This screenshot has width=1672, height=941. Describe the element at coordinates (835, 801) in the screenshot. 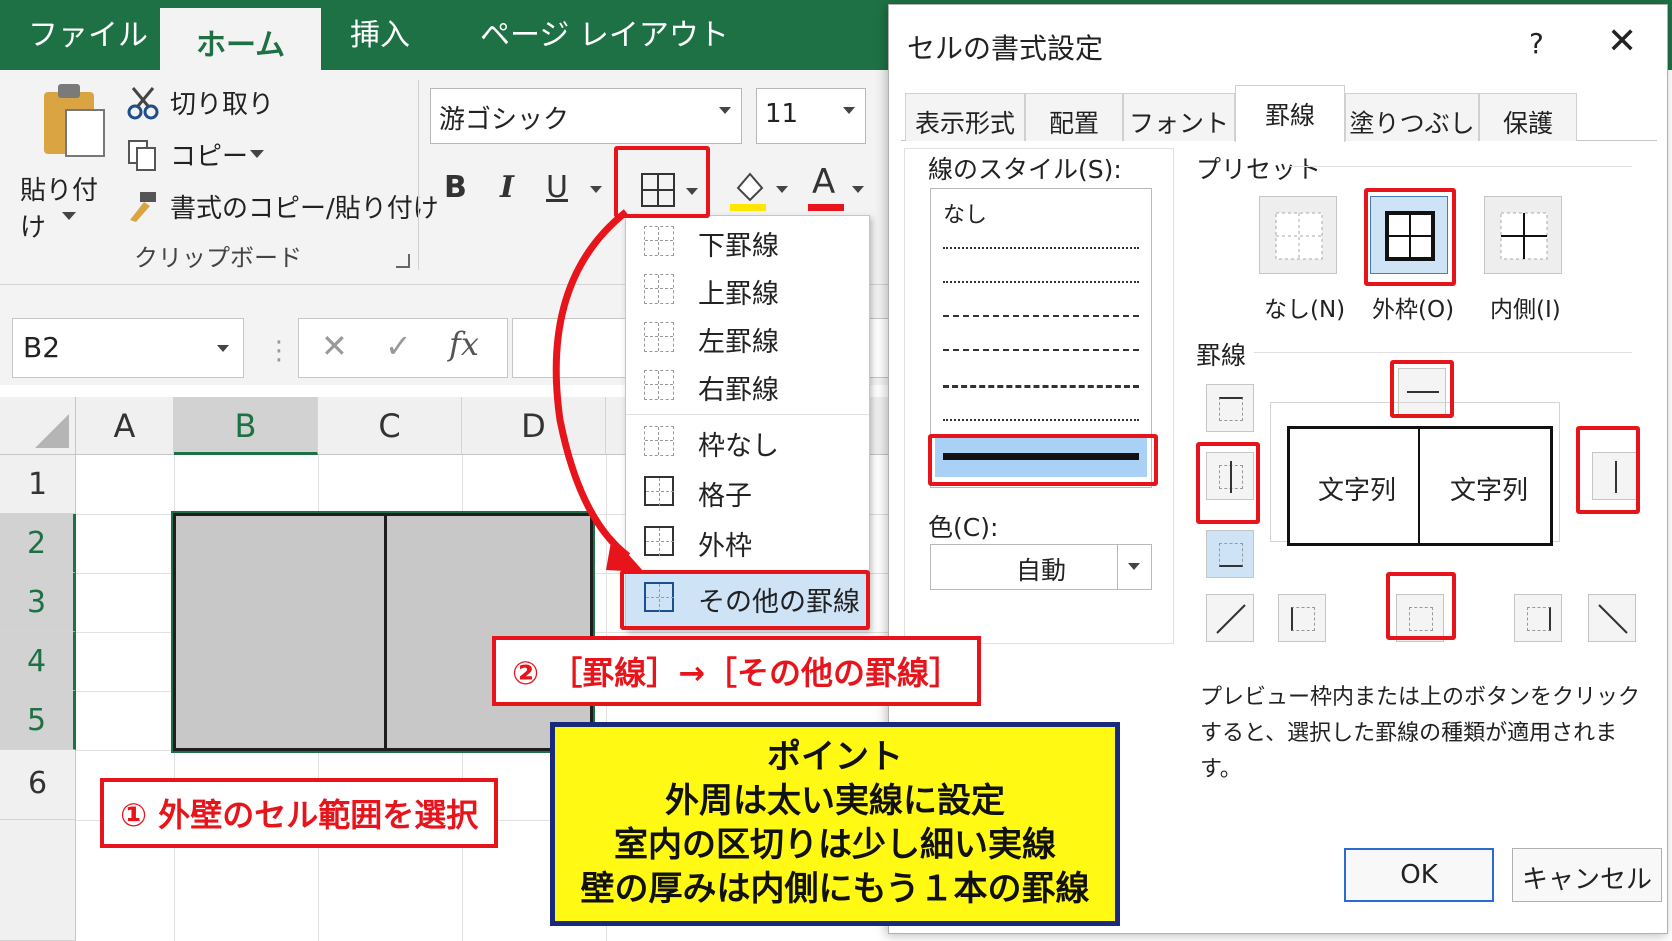

I see `note-line: 外周は太い実線に設定` at that location.